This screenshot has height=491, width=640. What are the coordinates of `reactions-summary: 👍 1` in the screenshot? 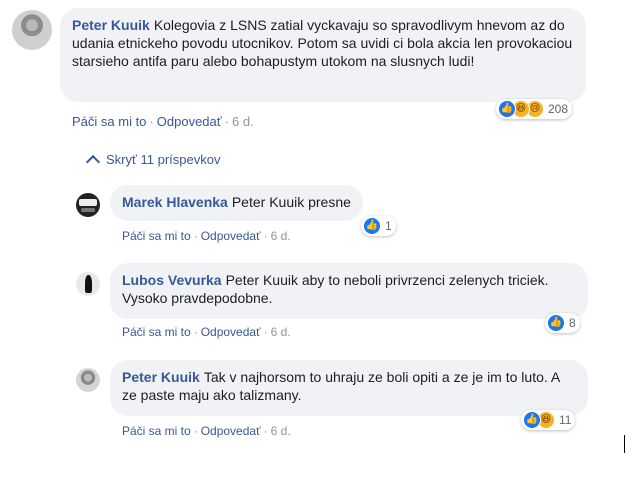 It's located at (378, 226).